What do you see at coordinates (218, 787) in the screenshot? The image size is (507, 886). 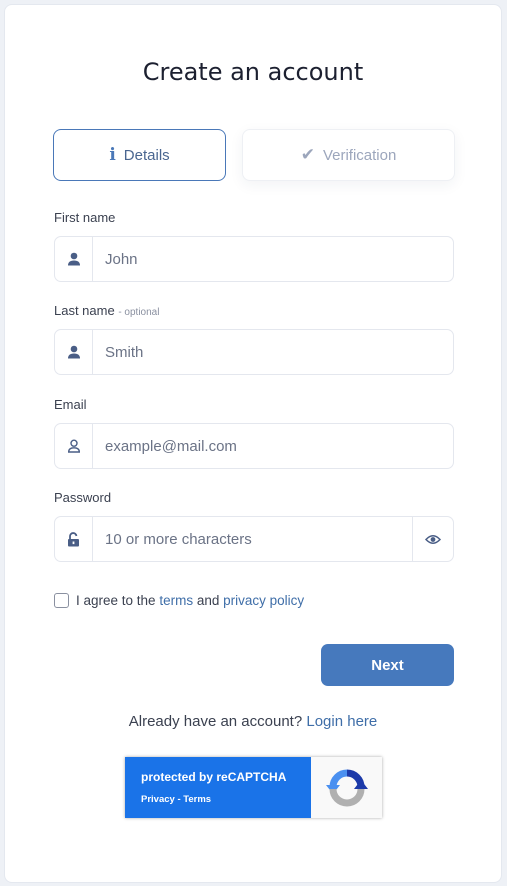 I see `recaptcha-text-panel: protected by reCAPTCHA Privacy - Terms` at bounding box center [218, 787].